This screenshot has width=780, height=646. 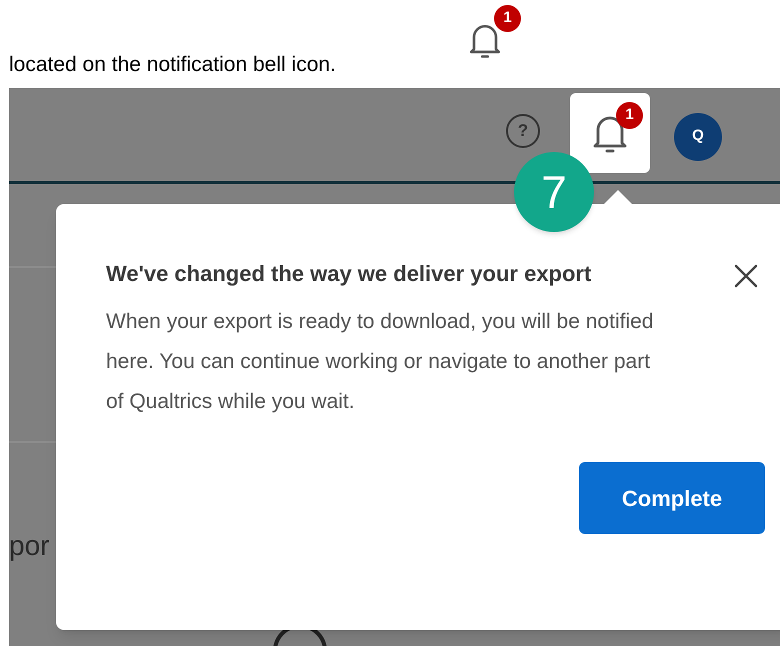 I want to click on popover-body: When your export is ready to download, you will be notified here. You can continue working or navigate to another part of Qualtrics while you wait., so click(x=380, y=362).